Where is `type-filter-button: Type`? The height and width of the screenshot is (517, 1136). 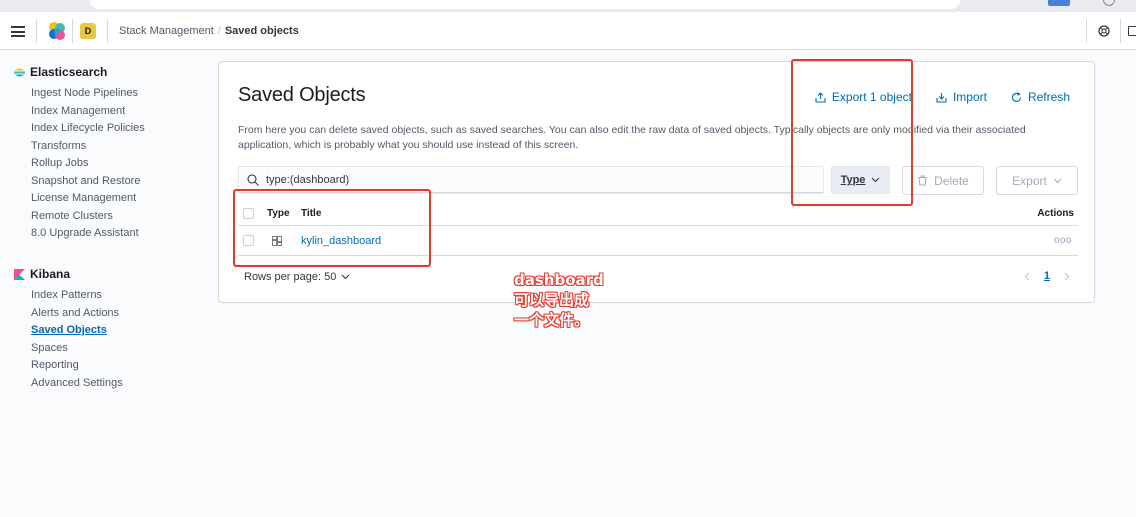
type-filter-button: Type is located at coordinates (860, 180).